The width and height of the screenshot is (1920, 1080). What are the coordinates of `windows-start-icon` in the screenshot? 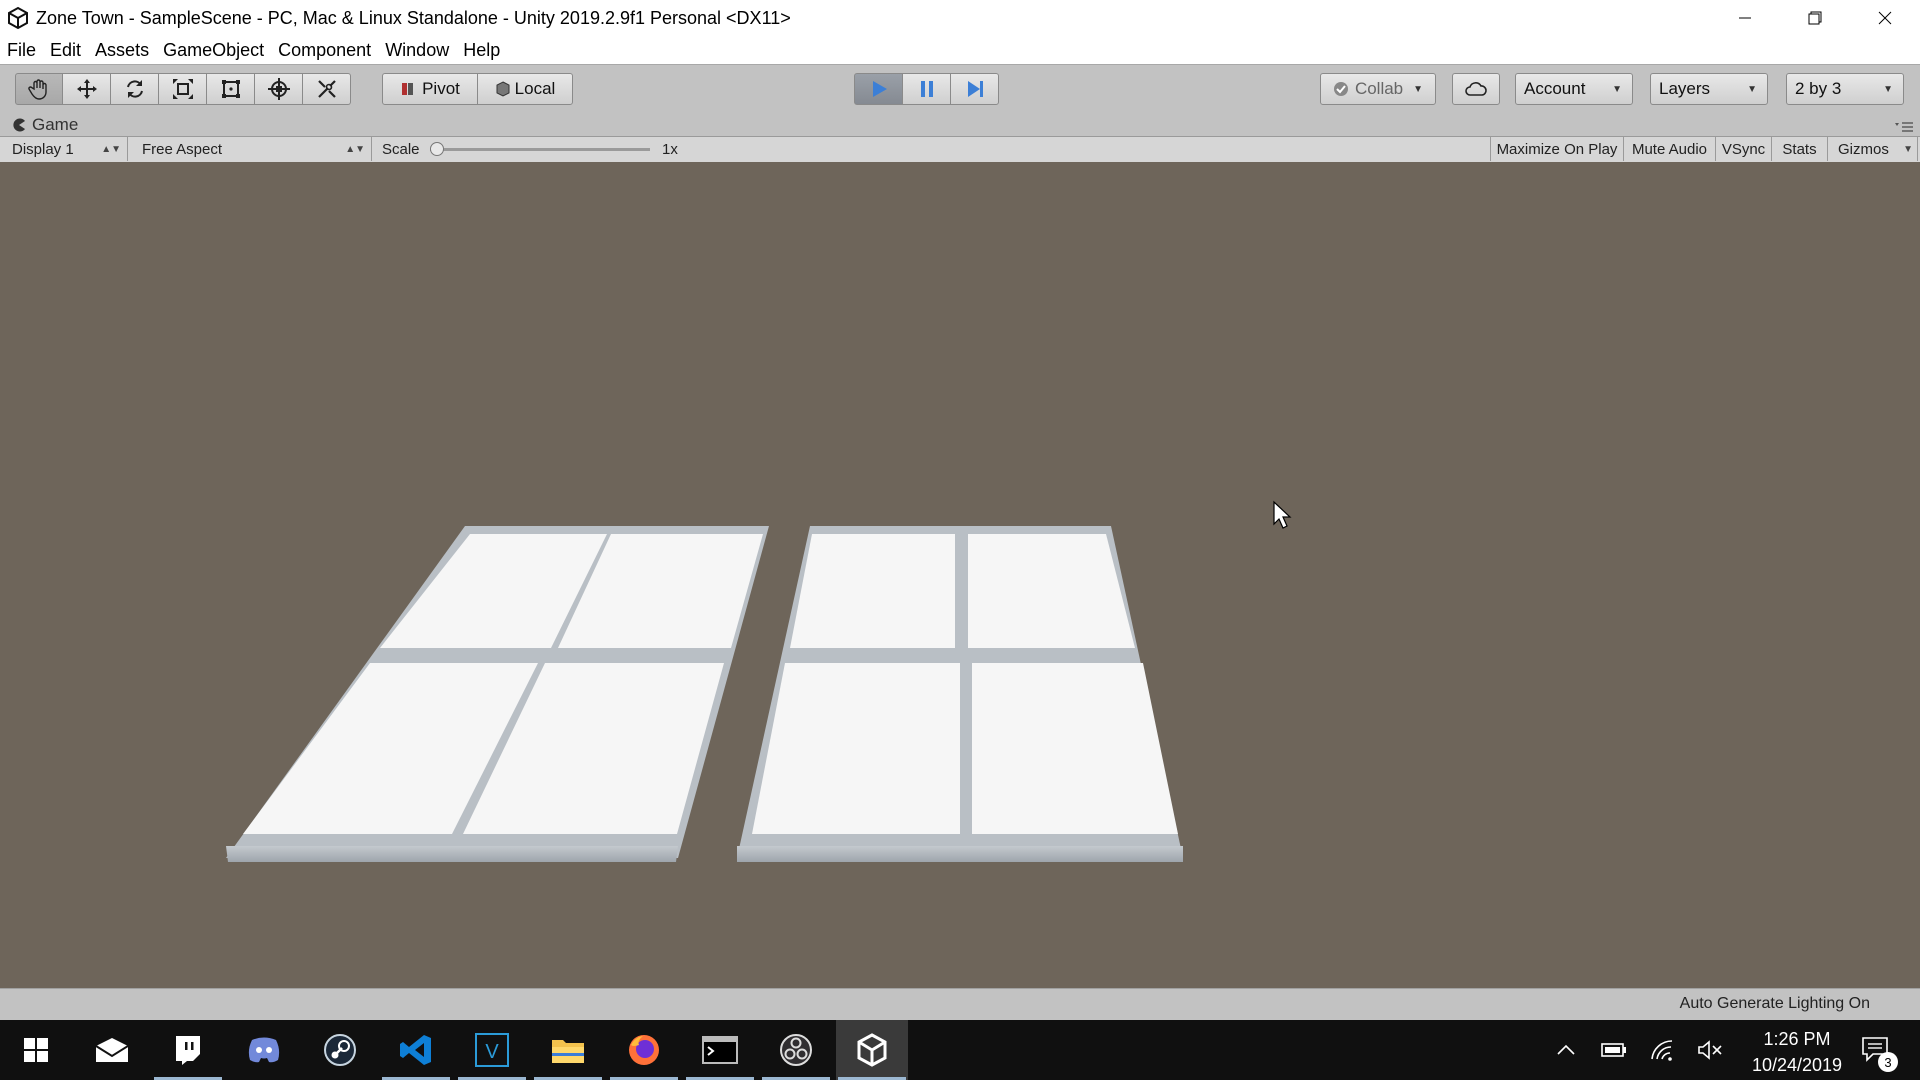 It's located at (36, 1050).